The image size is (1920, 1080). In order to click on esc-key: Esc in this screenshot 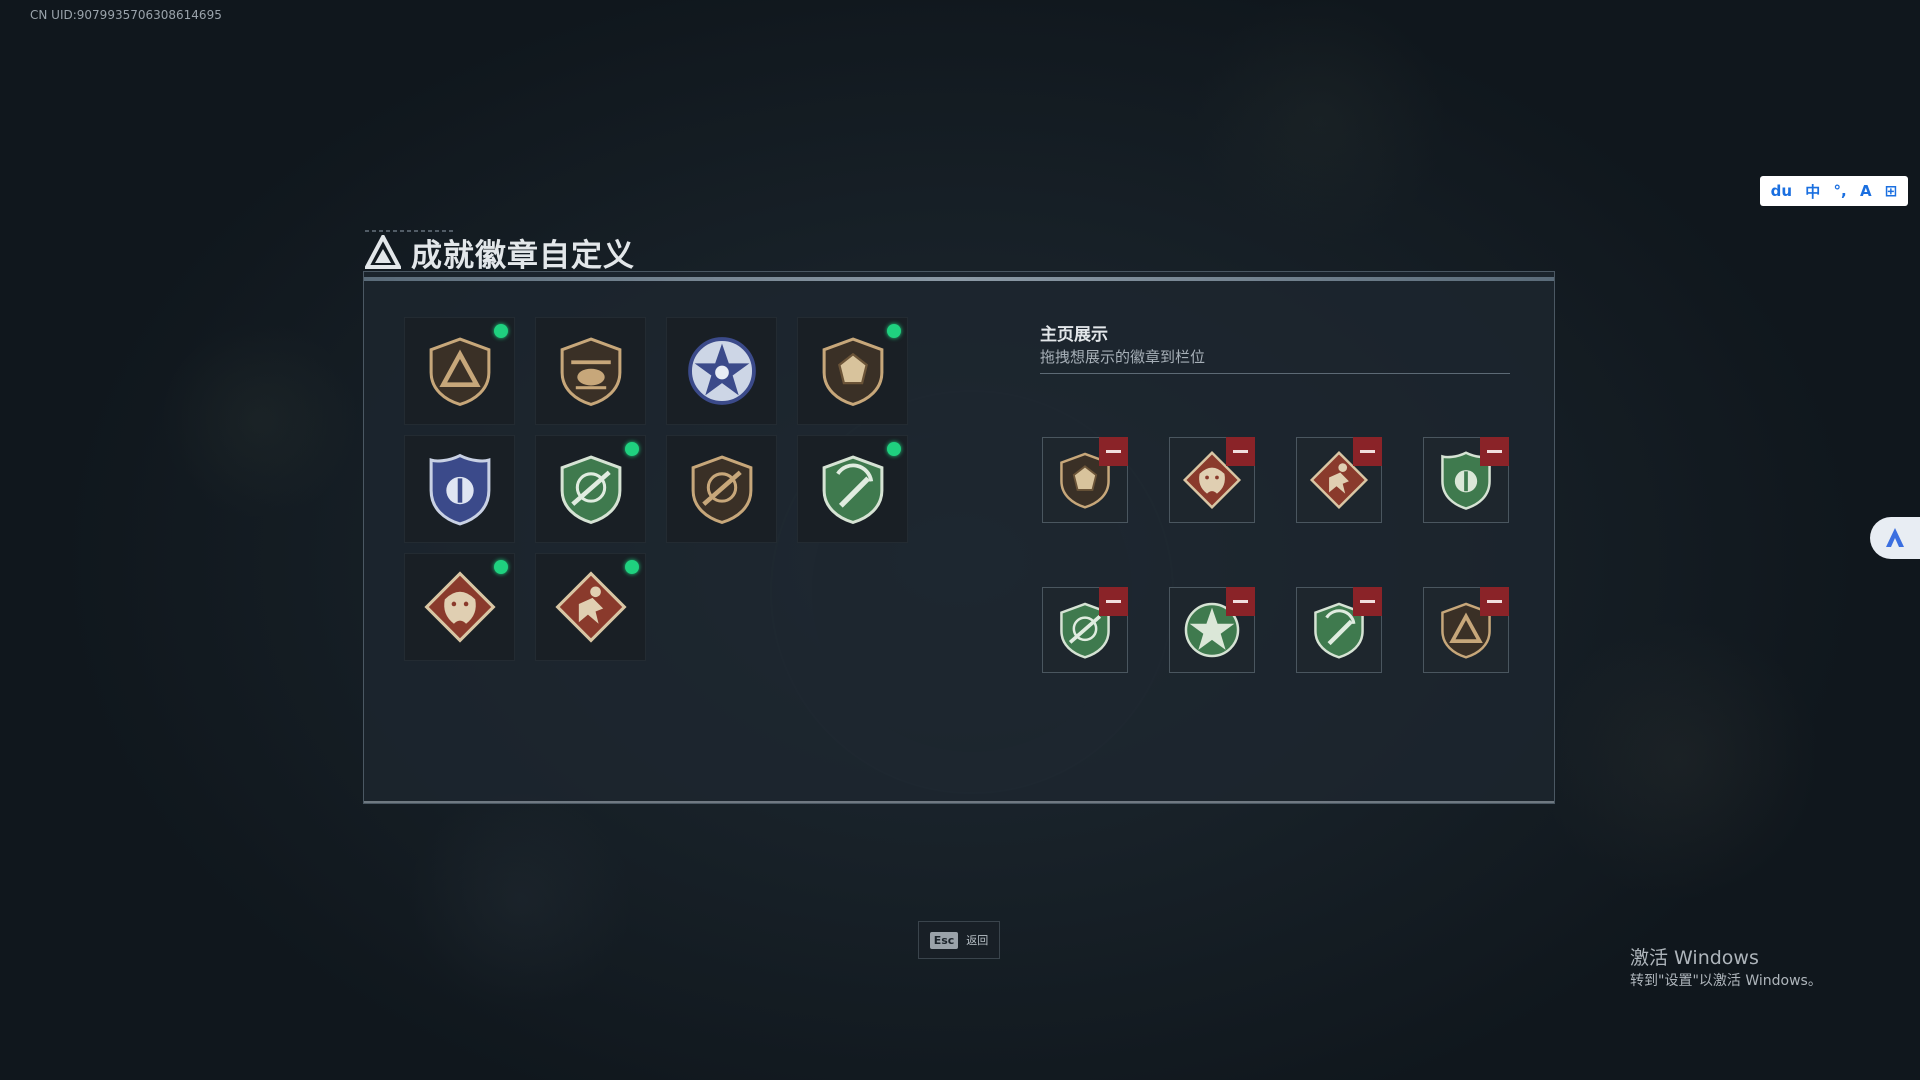, I will do `click(944, 940)`.